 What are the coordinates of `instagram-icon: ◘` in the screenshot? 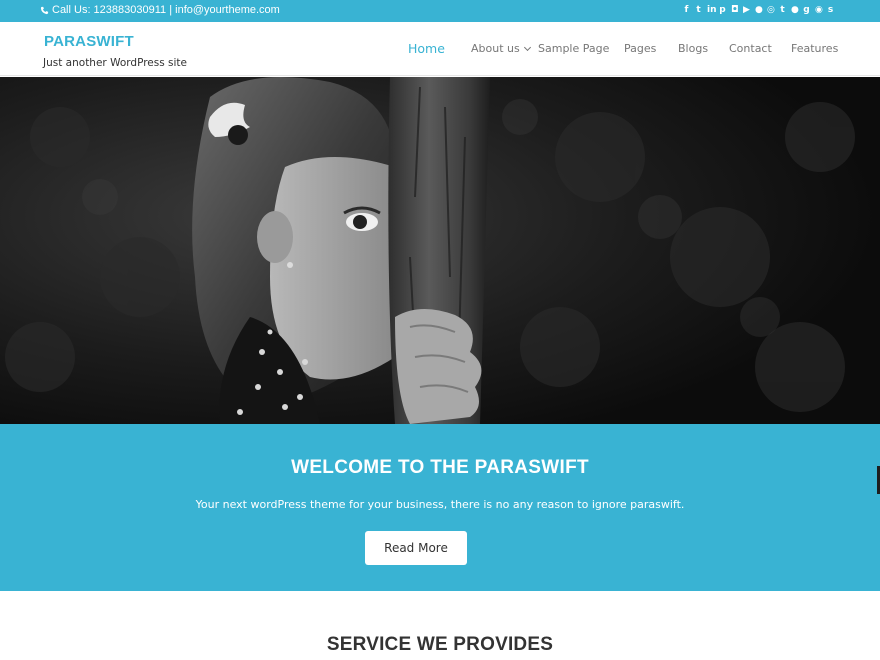 It's located at (735, 10).